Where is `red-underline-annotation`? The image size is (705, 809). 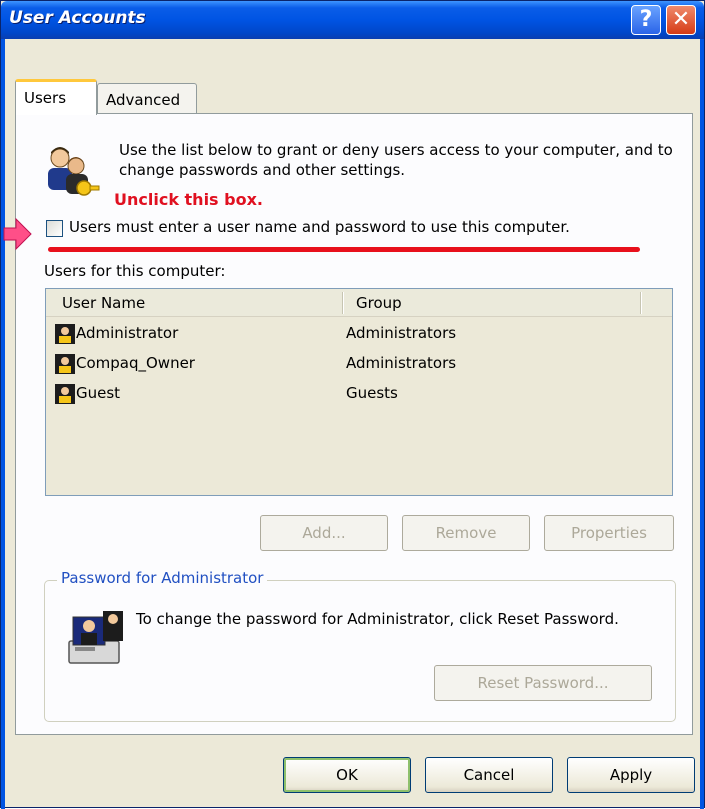
red-underline-annotation is located at coordinates (344, 249).